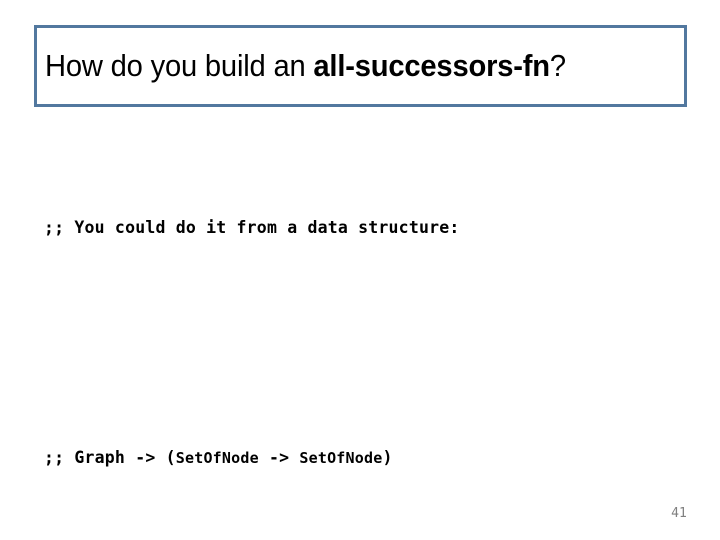 This screenshot has height=540, width=720. Describe the element at coordinates (431, 65) in the screenshot. I see `title-bold-term: all-successors-fn` at that location.